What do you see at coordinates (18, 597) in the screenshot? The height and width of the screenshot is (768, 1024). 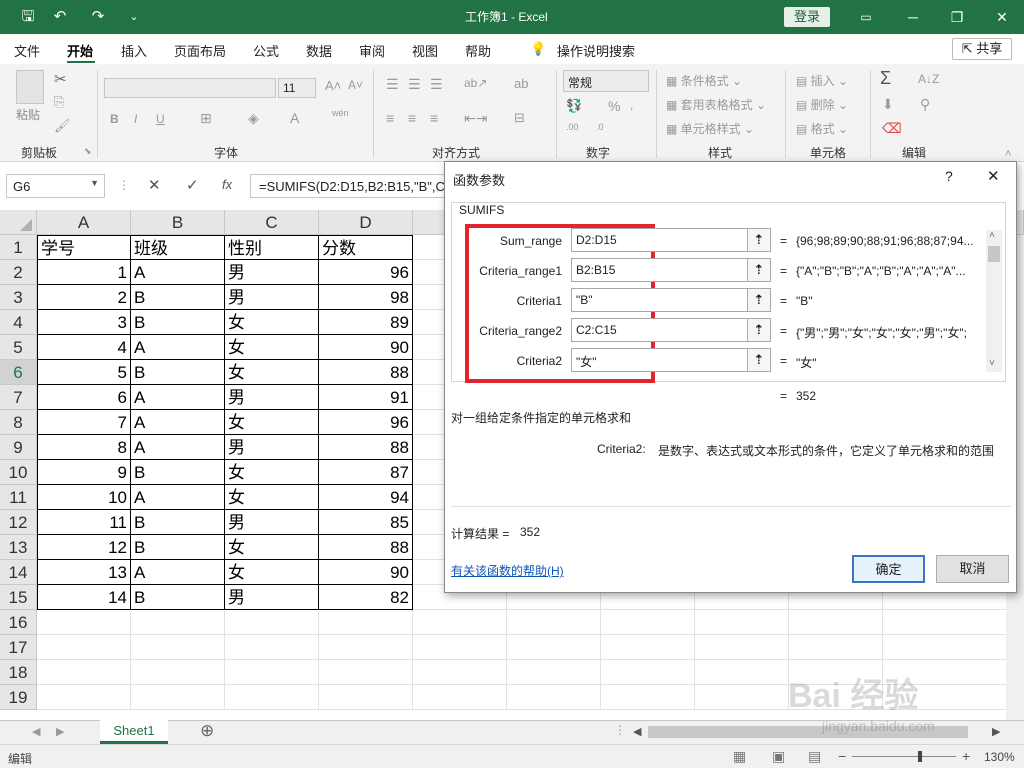 I see `row-header: 15` at bounding box center [18, 597].